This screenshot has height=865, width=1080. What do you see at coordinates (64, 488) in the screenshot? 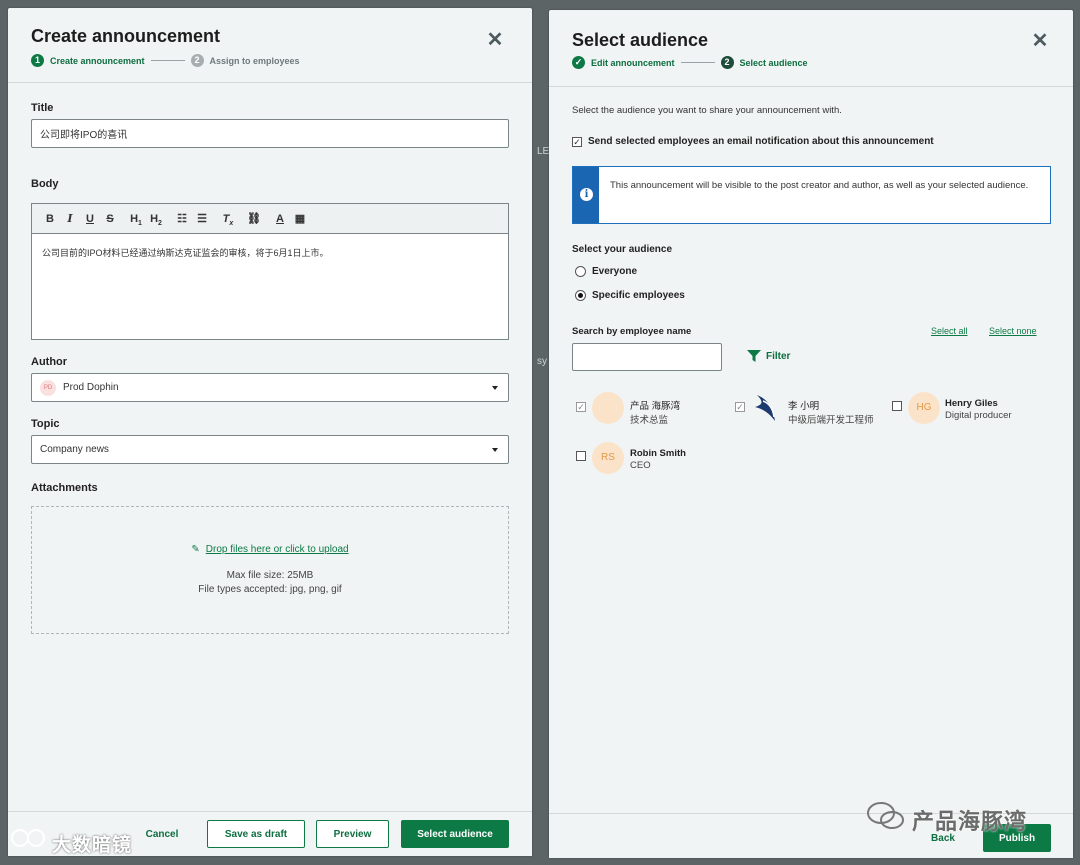
I see `attachments-label: Attachments` at bounding box center [64, 488].